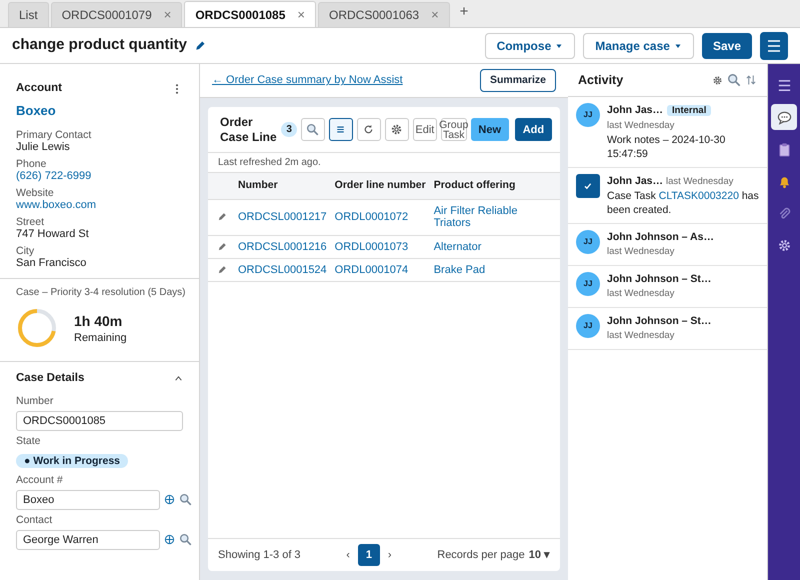  Describe the element at coordinates (638, 45) in the screenshot. I see `menu-button: Manage case` at that location.